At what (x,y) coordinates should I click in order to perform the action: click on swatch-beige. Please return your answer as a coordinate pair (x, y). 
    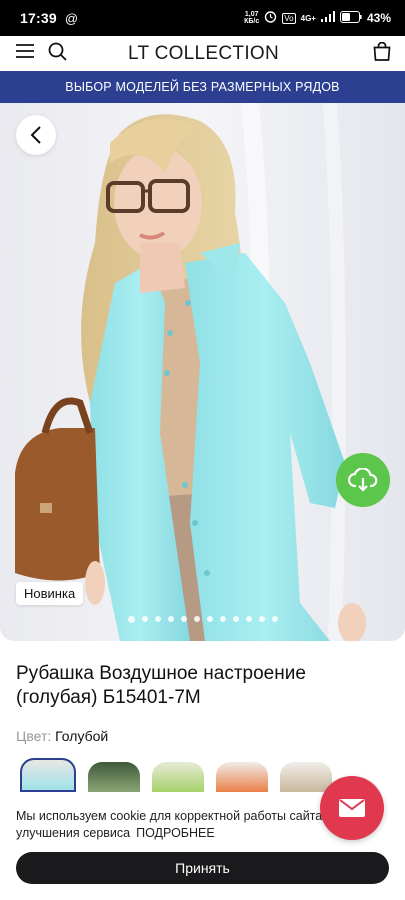
    Looking at the image, I should click on (306, 777).